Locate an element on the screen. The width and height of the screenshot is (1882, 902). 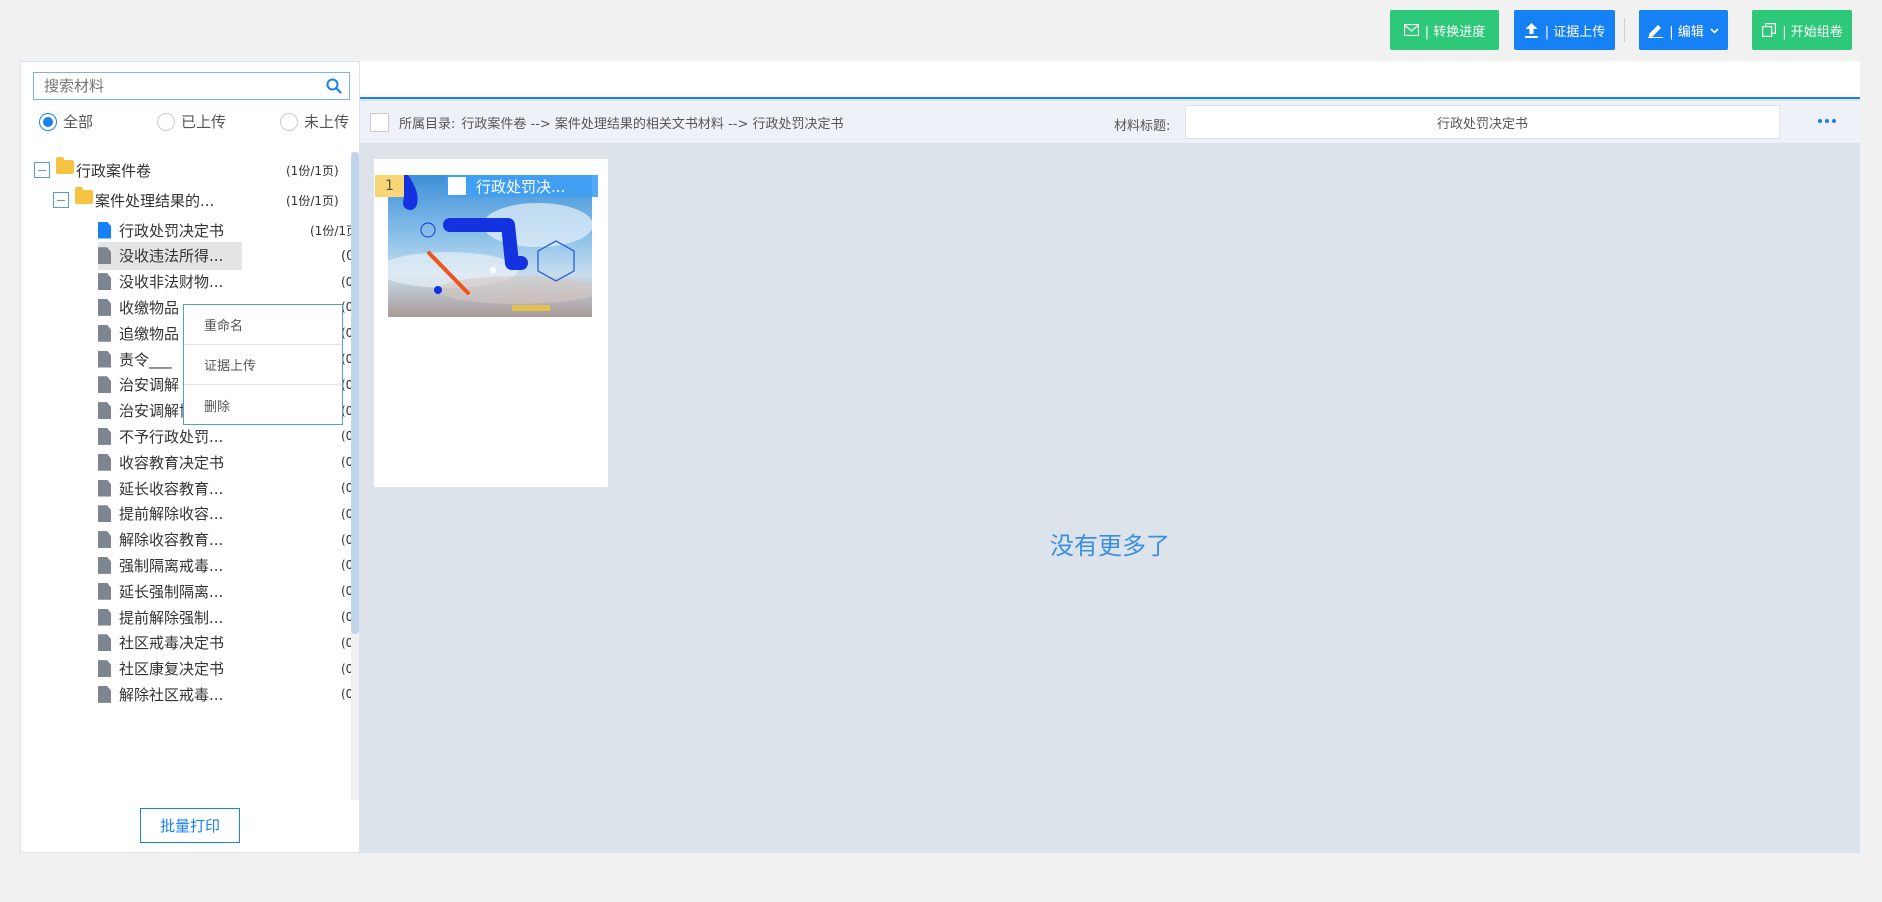
tree-item: 延长收容教育...(0) is located at coordinates (226, 488).